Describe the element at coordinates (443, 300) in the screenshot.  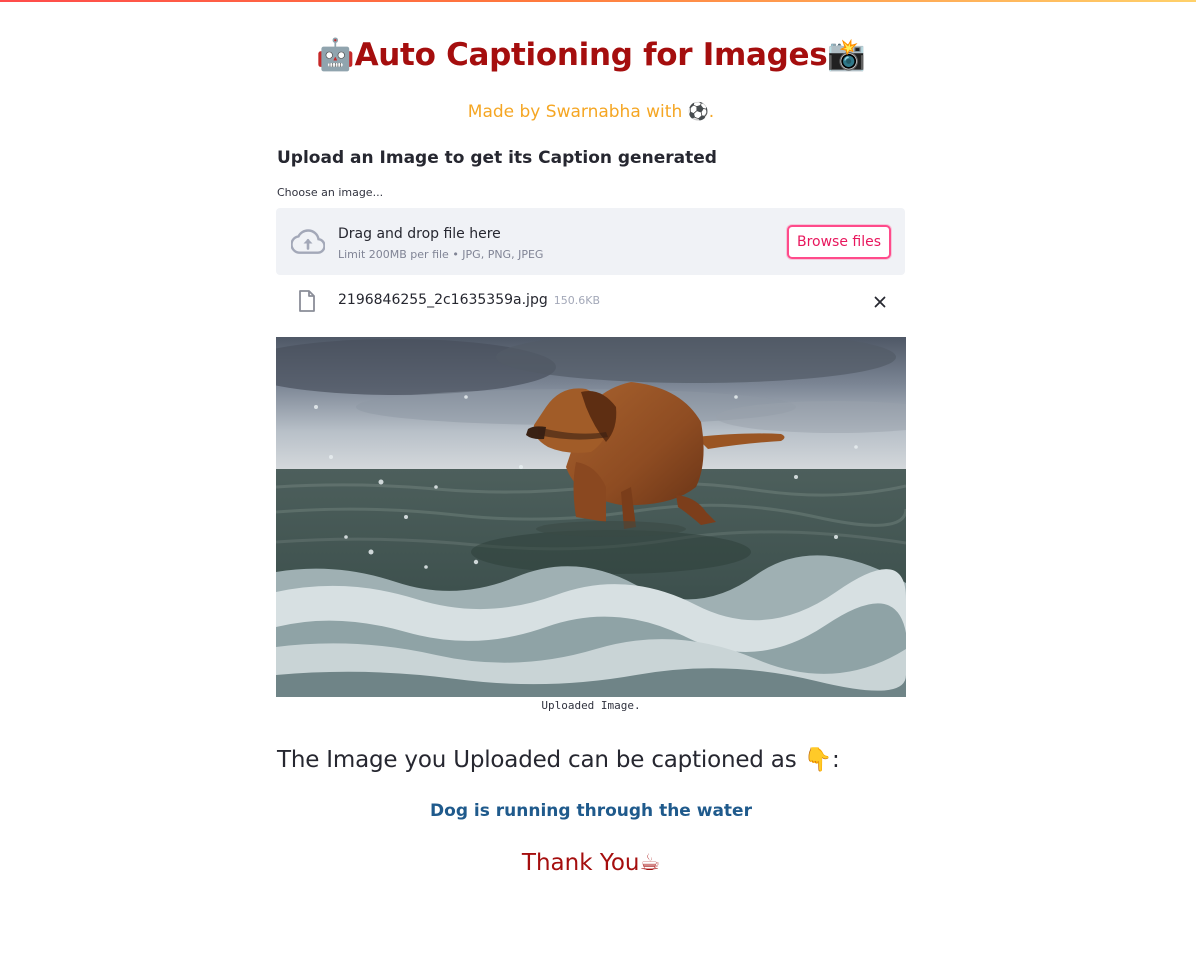
I see `file-name-text: 2196846255_2c1635359a.jpg` at that location.